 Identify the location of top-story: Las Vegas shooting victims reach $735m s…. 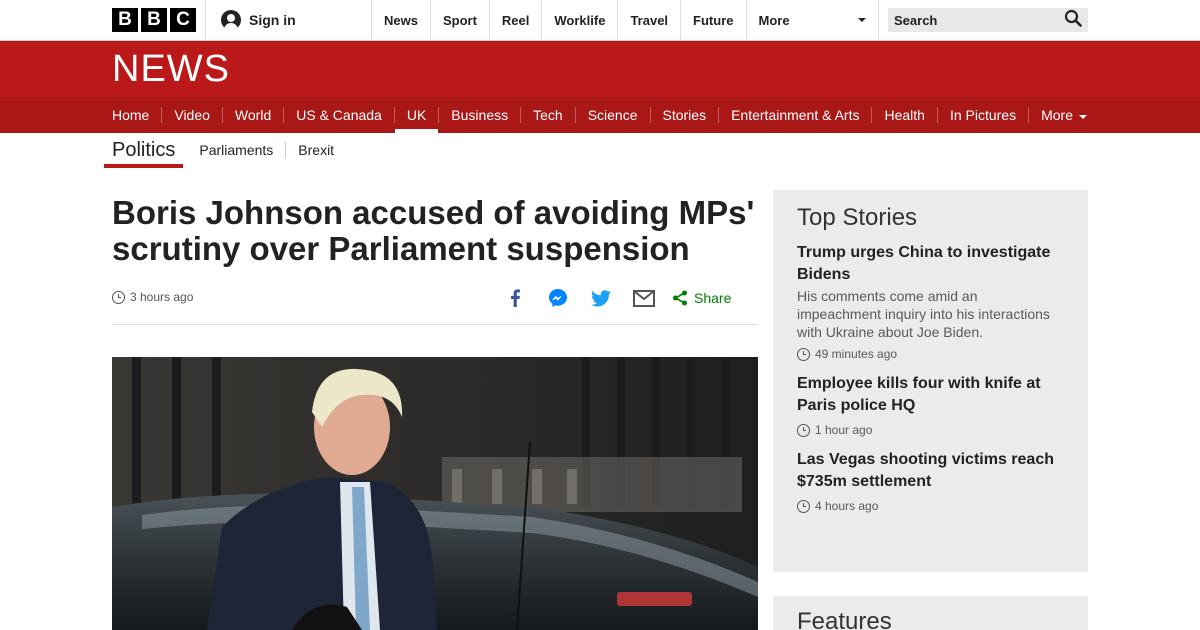
(930, 481).